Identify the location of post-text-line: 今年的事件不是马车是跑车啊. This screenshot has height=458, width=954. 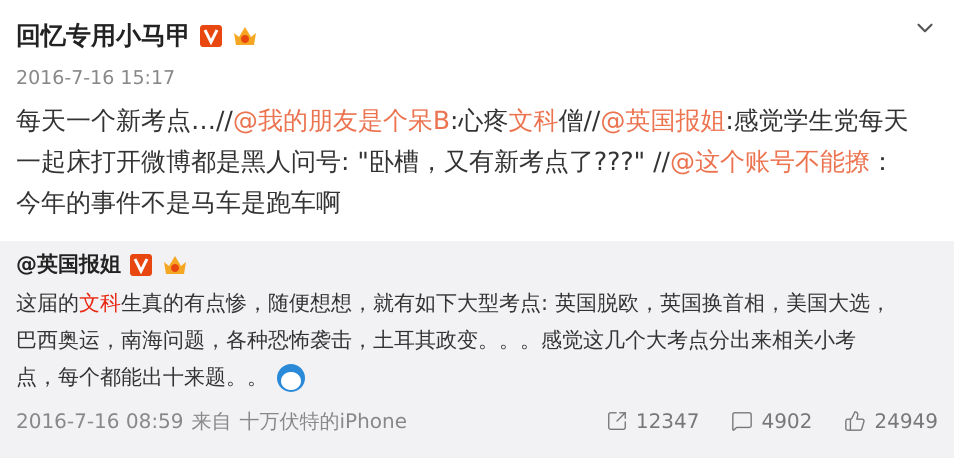
(179, 203).